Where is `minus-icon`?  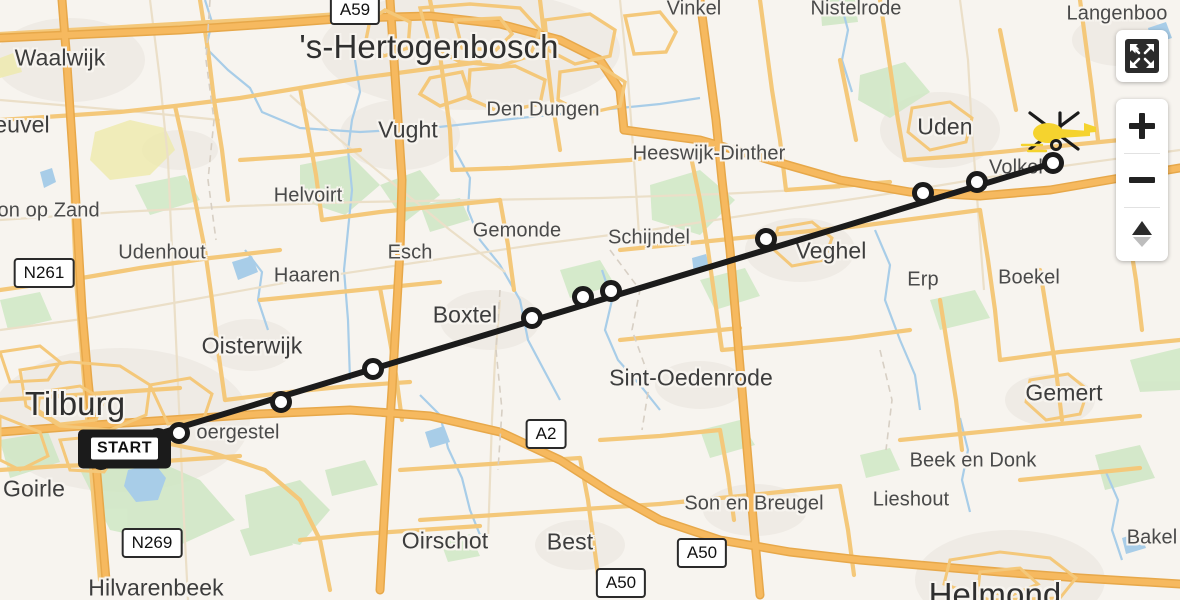
minus-icon is located at coordinates (1142, 180).